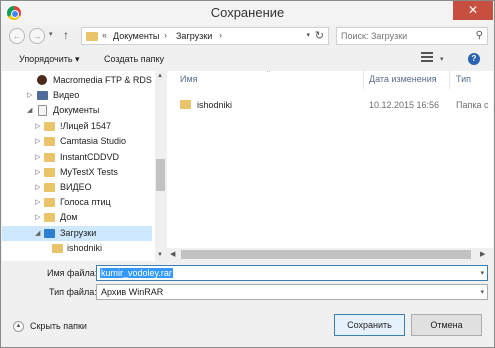  I want to click on address-bar: « Документы › Загрузки › ▾ ↻, so click(205, 36).